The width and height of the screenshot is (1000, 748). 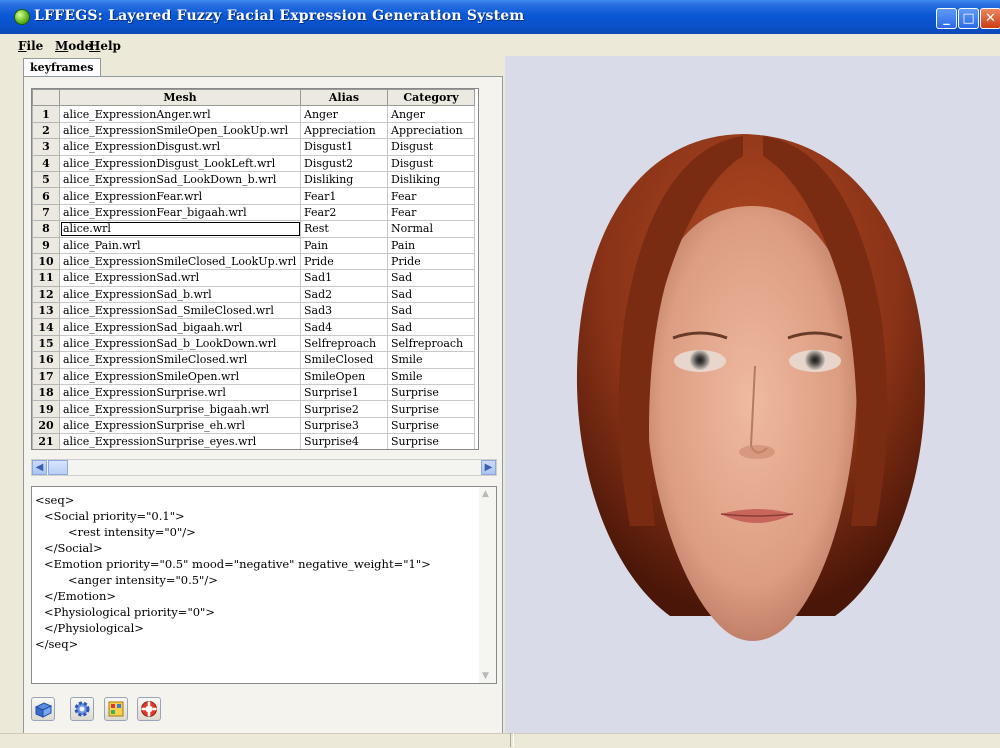 What do you see at coordinates (180, 196) in the screenshot?
I see `cell-mesh: alice_ExpressionFear.wrl` at bounding box center [180, 196].